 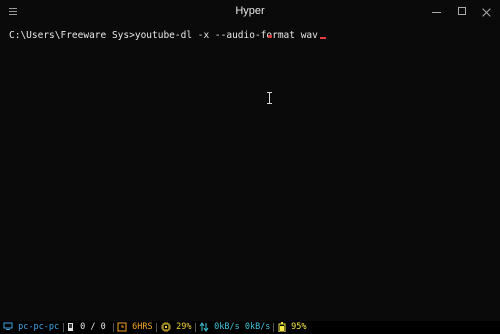 What do you see at coordinates (142, 327) in the screenshot?
I see `uptime: 6HRS` at bounding box center [142, 327].